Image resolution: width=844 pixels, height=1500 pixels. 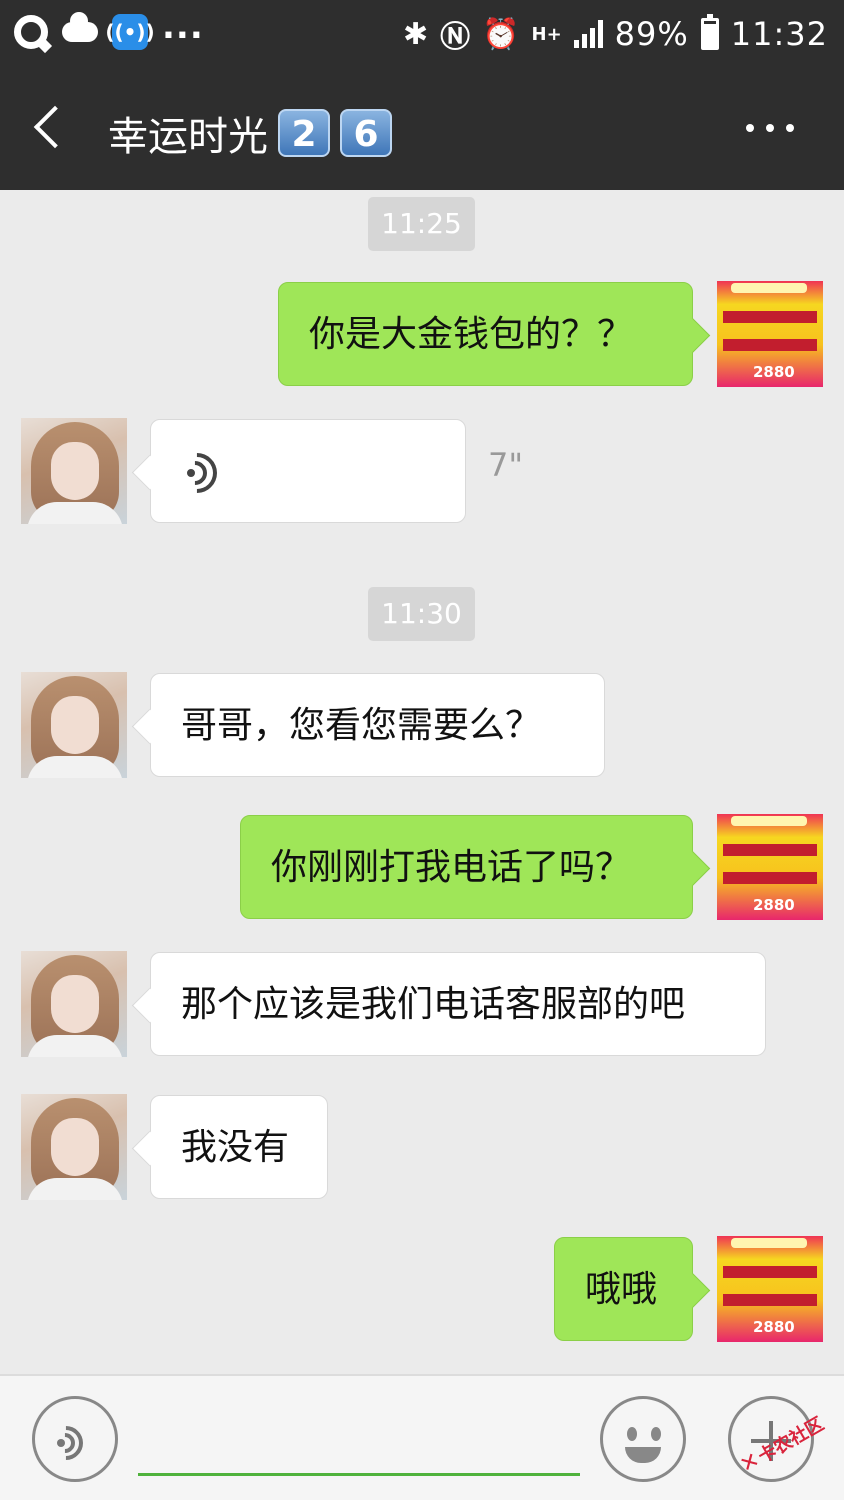 What do you see at coordinates (632, 1434) in the screenshot?
I see `emoji-icon` at bounding box center [632, 1434].